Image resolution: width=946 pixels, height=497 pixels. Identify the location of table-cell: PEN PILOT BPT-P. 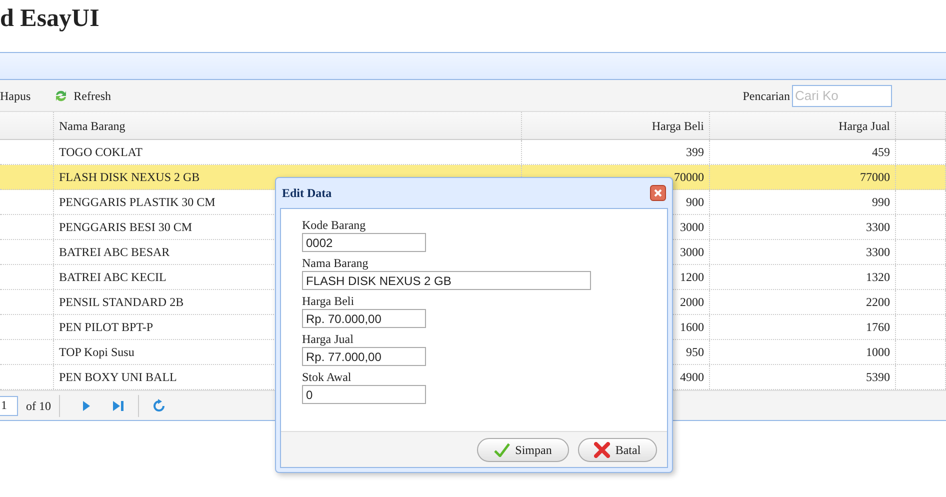
(106, 327).